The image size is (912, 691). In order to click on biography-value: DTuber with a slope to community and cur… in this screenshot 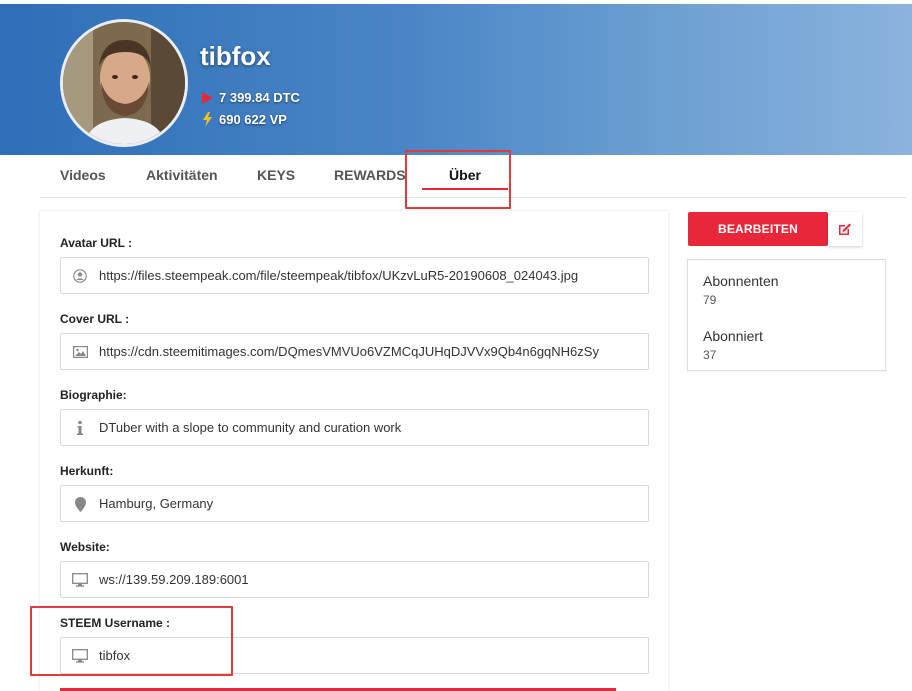, I will do `click(250, 427)`.